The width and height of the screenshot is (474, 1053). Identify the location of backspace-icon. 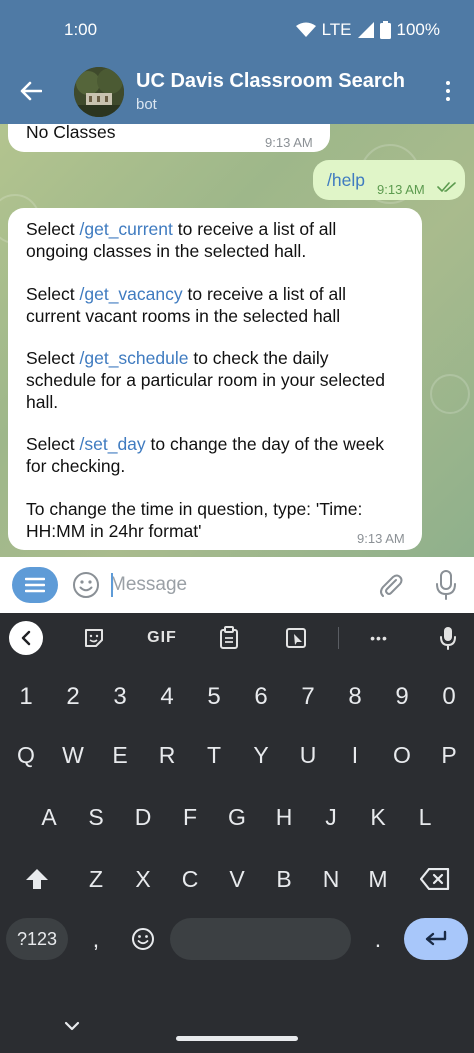
(435, 879).